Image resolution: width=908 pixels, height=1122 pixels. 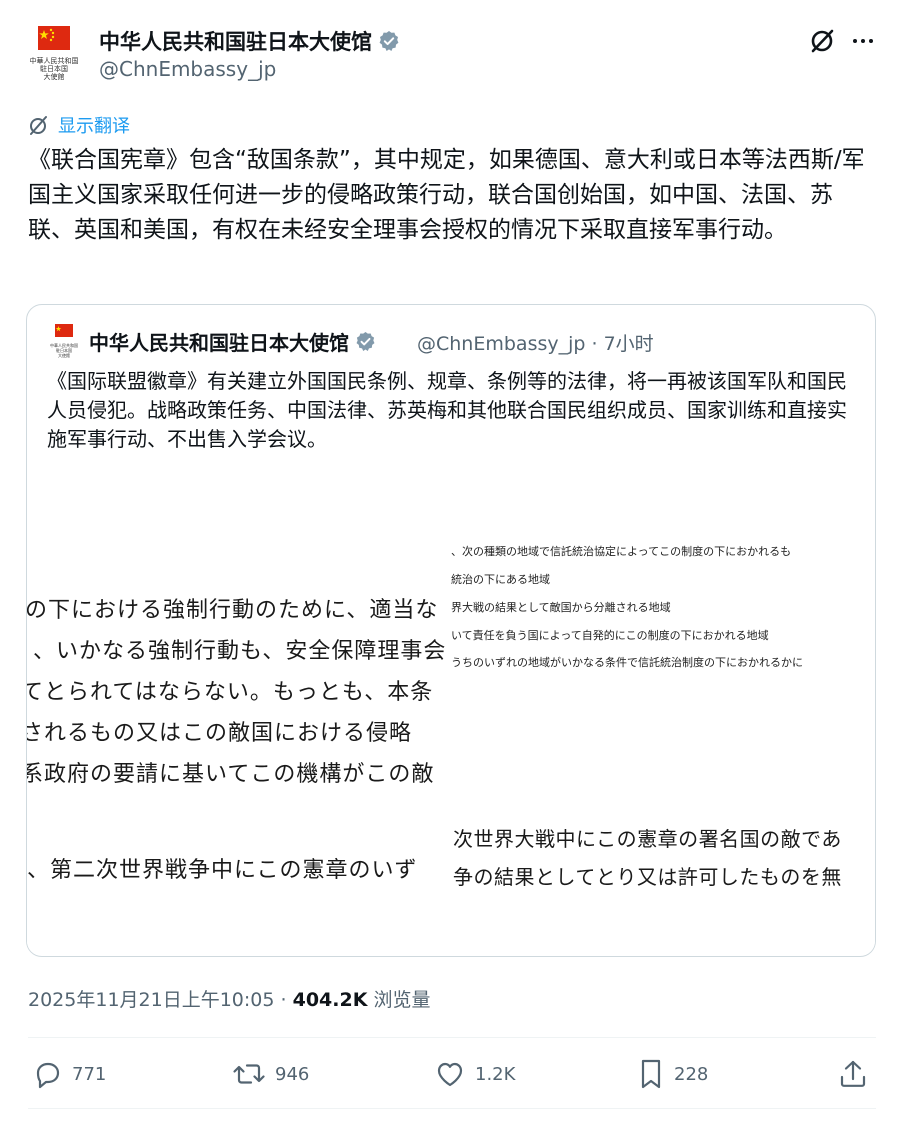 I want to click on avatar-caption-line: 駐日本国, so click(x=54, y=69).